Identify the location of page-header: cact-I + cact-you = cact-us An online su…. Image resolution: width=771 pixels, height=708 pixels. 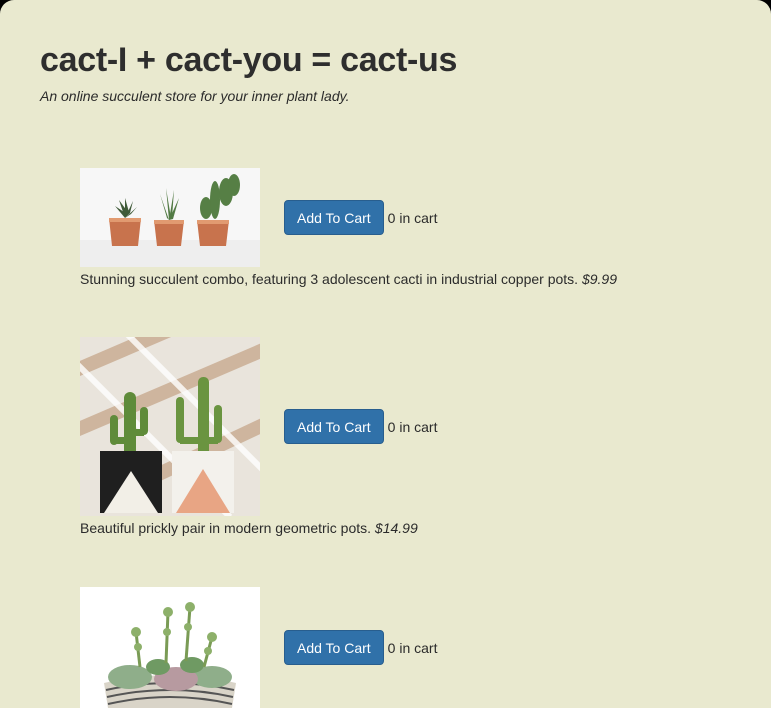
(248, 71).